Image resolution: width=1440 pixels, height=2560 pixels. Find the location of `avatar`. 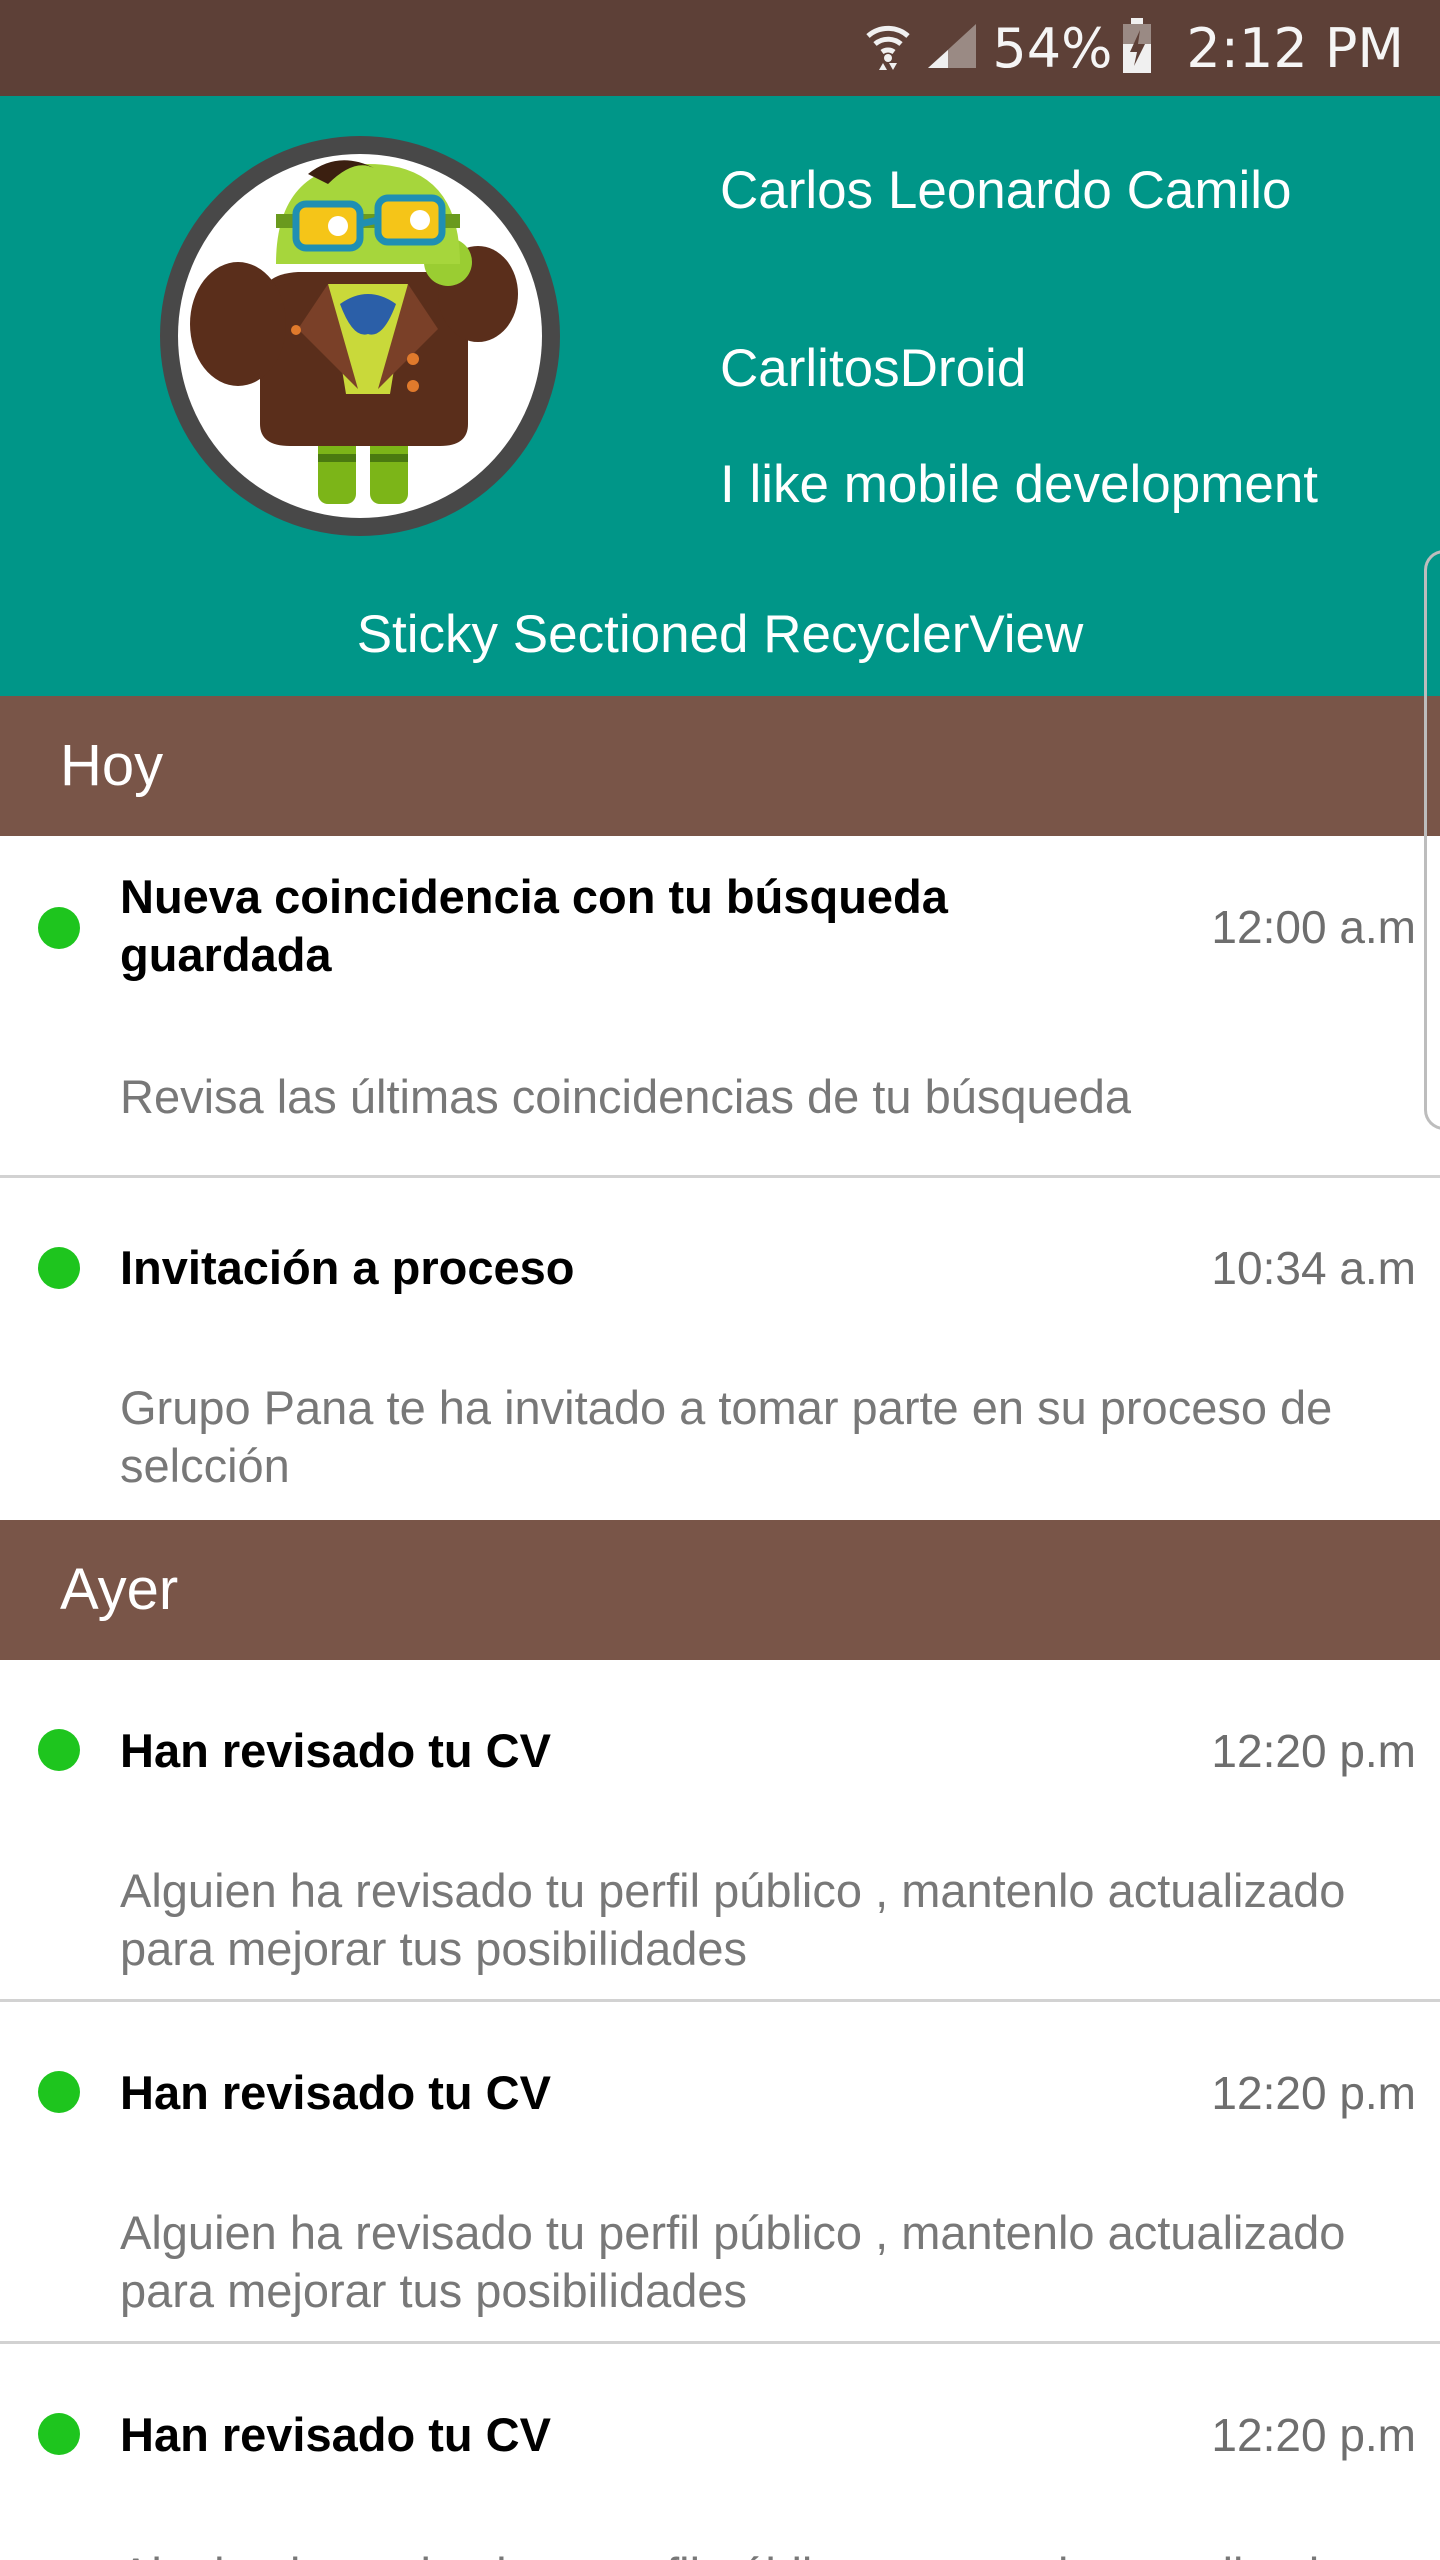

avatar is located at coordinates (360, 336).